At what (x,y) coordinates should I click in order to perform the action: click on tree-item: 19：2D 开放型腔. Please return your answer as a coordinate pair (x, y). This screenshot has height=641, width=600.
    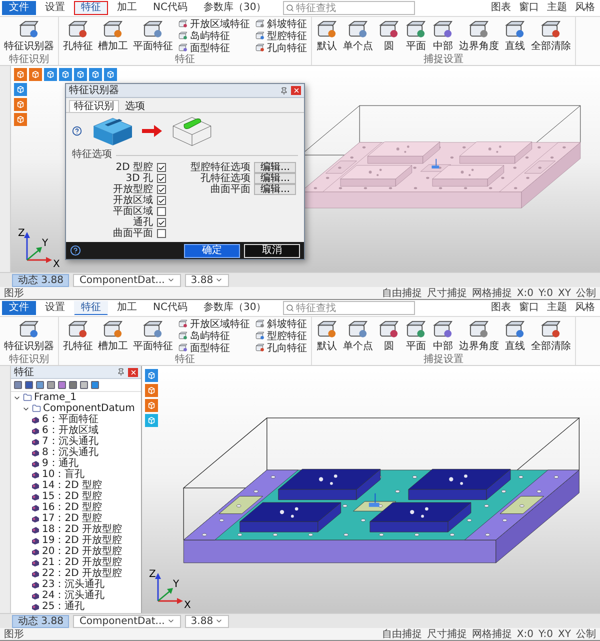
    Looking at the image, I should click on (82, 540).